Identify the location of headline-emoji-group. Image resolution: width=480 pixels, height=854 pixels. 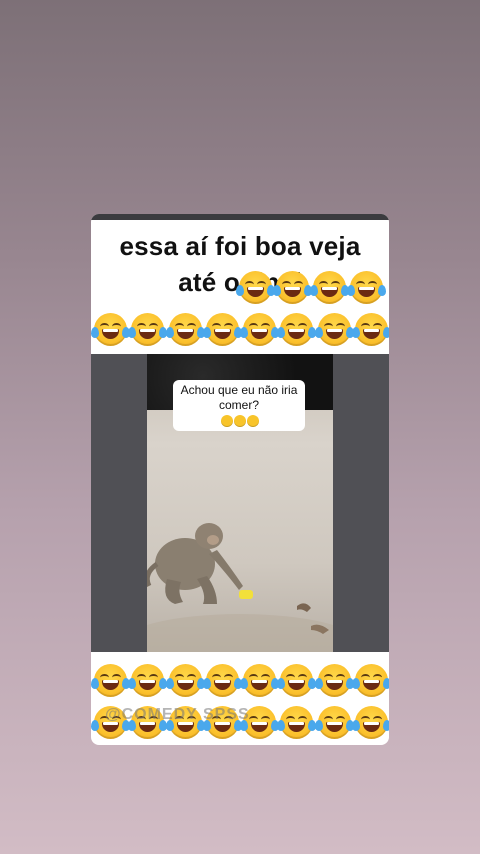
(311, 287).